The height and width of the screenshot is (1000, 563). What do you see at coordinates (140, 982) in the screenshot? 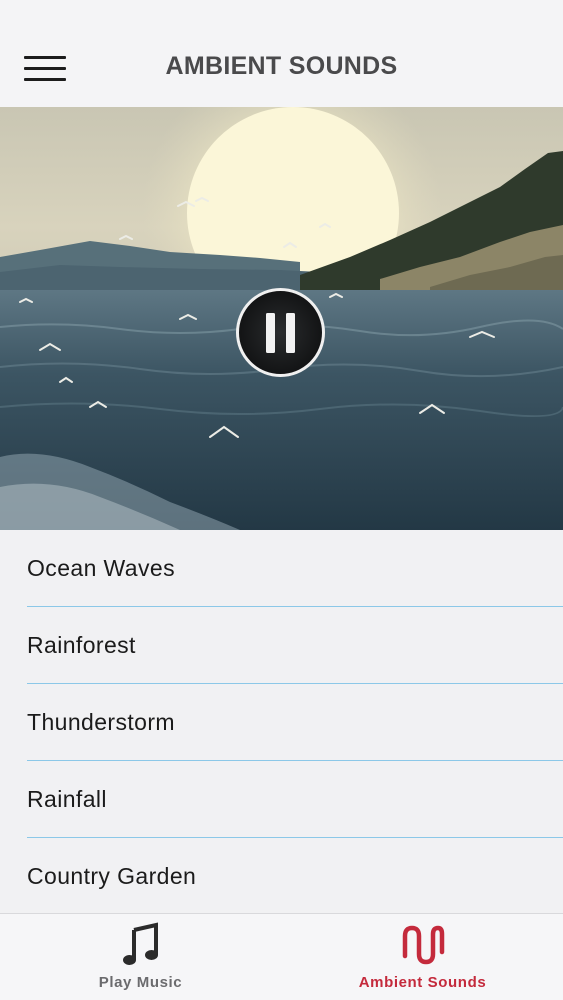
I see `tab-label: Play Music` at bounding box center [140, 982].